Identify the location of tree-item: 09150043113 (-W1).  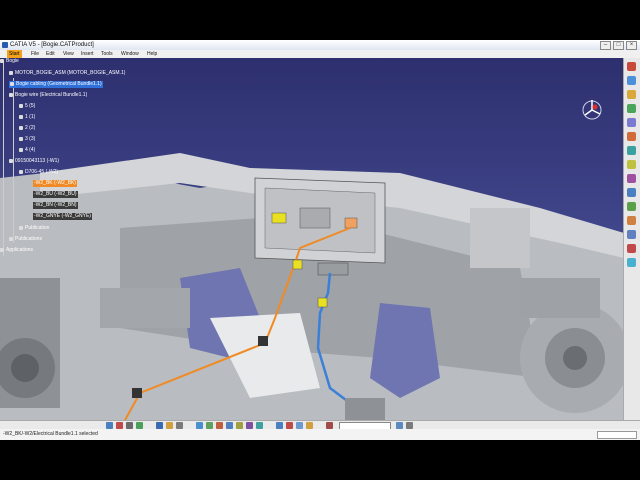
(34, 161).